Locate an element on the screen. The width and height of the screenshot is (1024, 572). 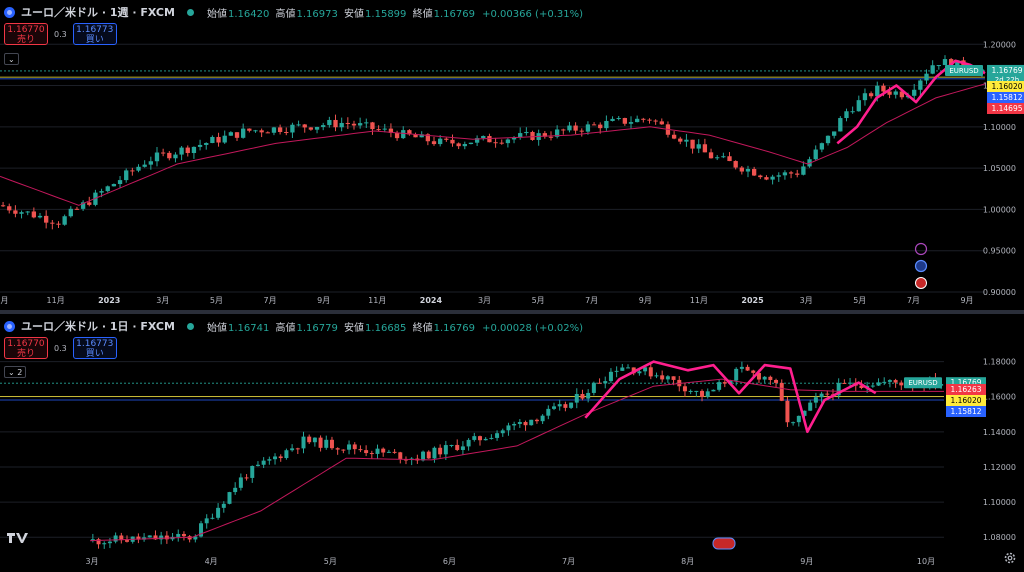
price-axis-tick: 1.12000 is located at coordinates (999, 467).